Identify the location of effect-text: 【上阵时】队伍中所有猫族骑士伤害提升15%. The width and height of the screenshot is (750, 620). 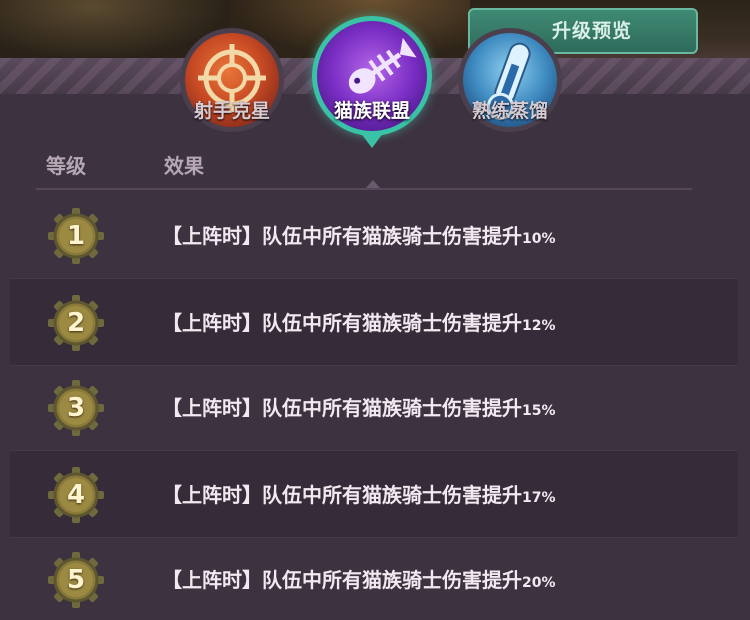
(359, 406).